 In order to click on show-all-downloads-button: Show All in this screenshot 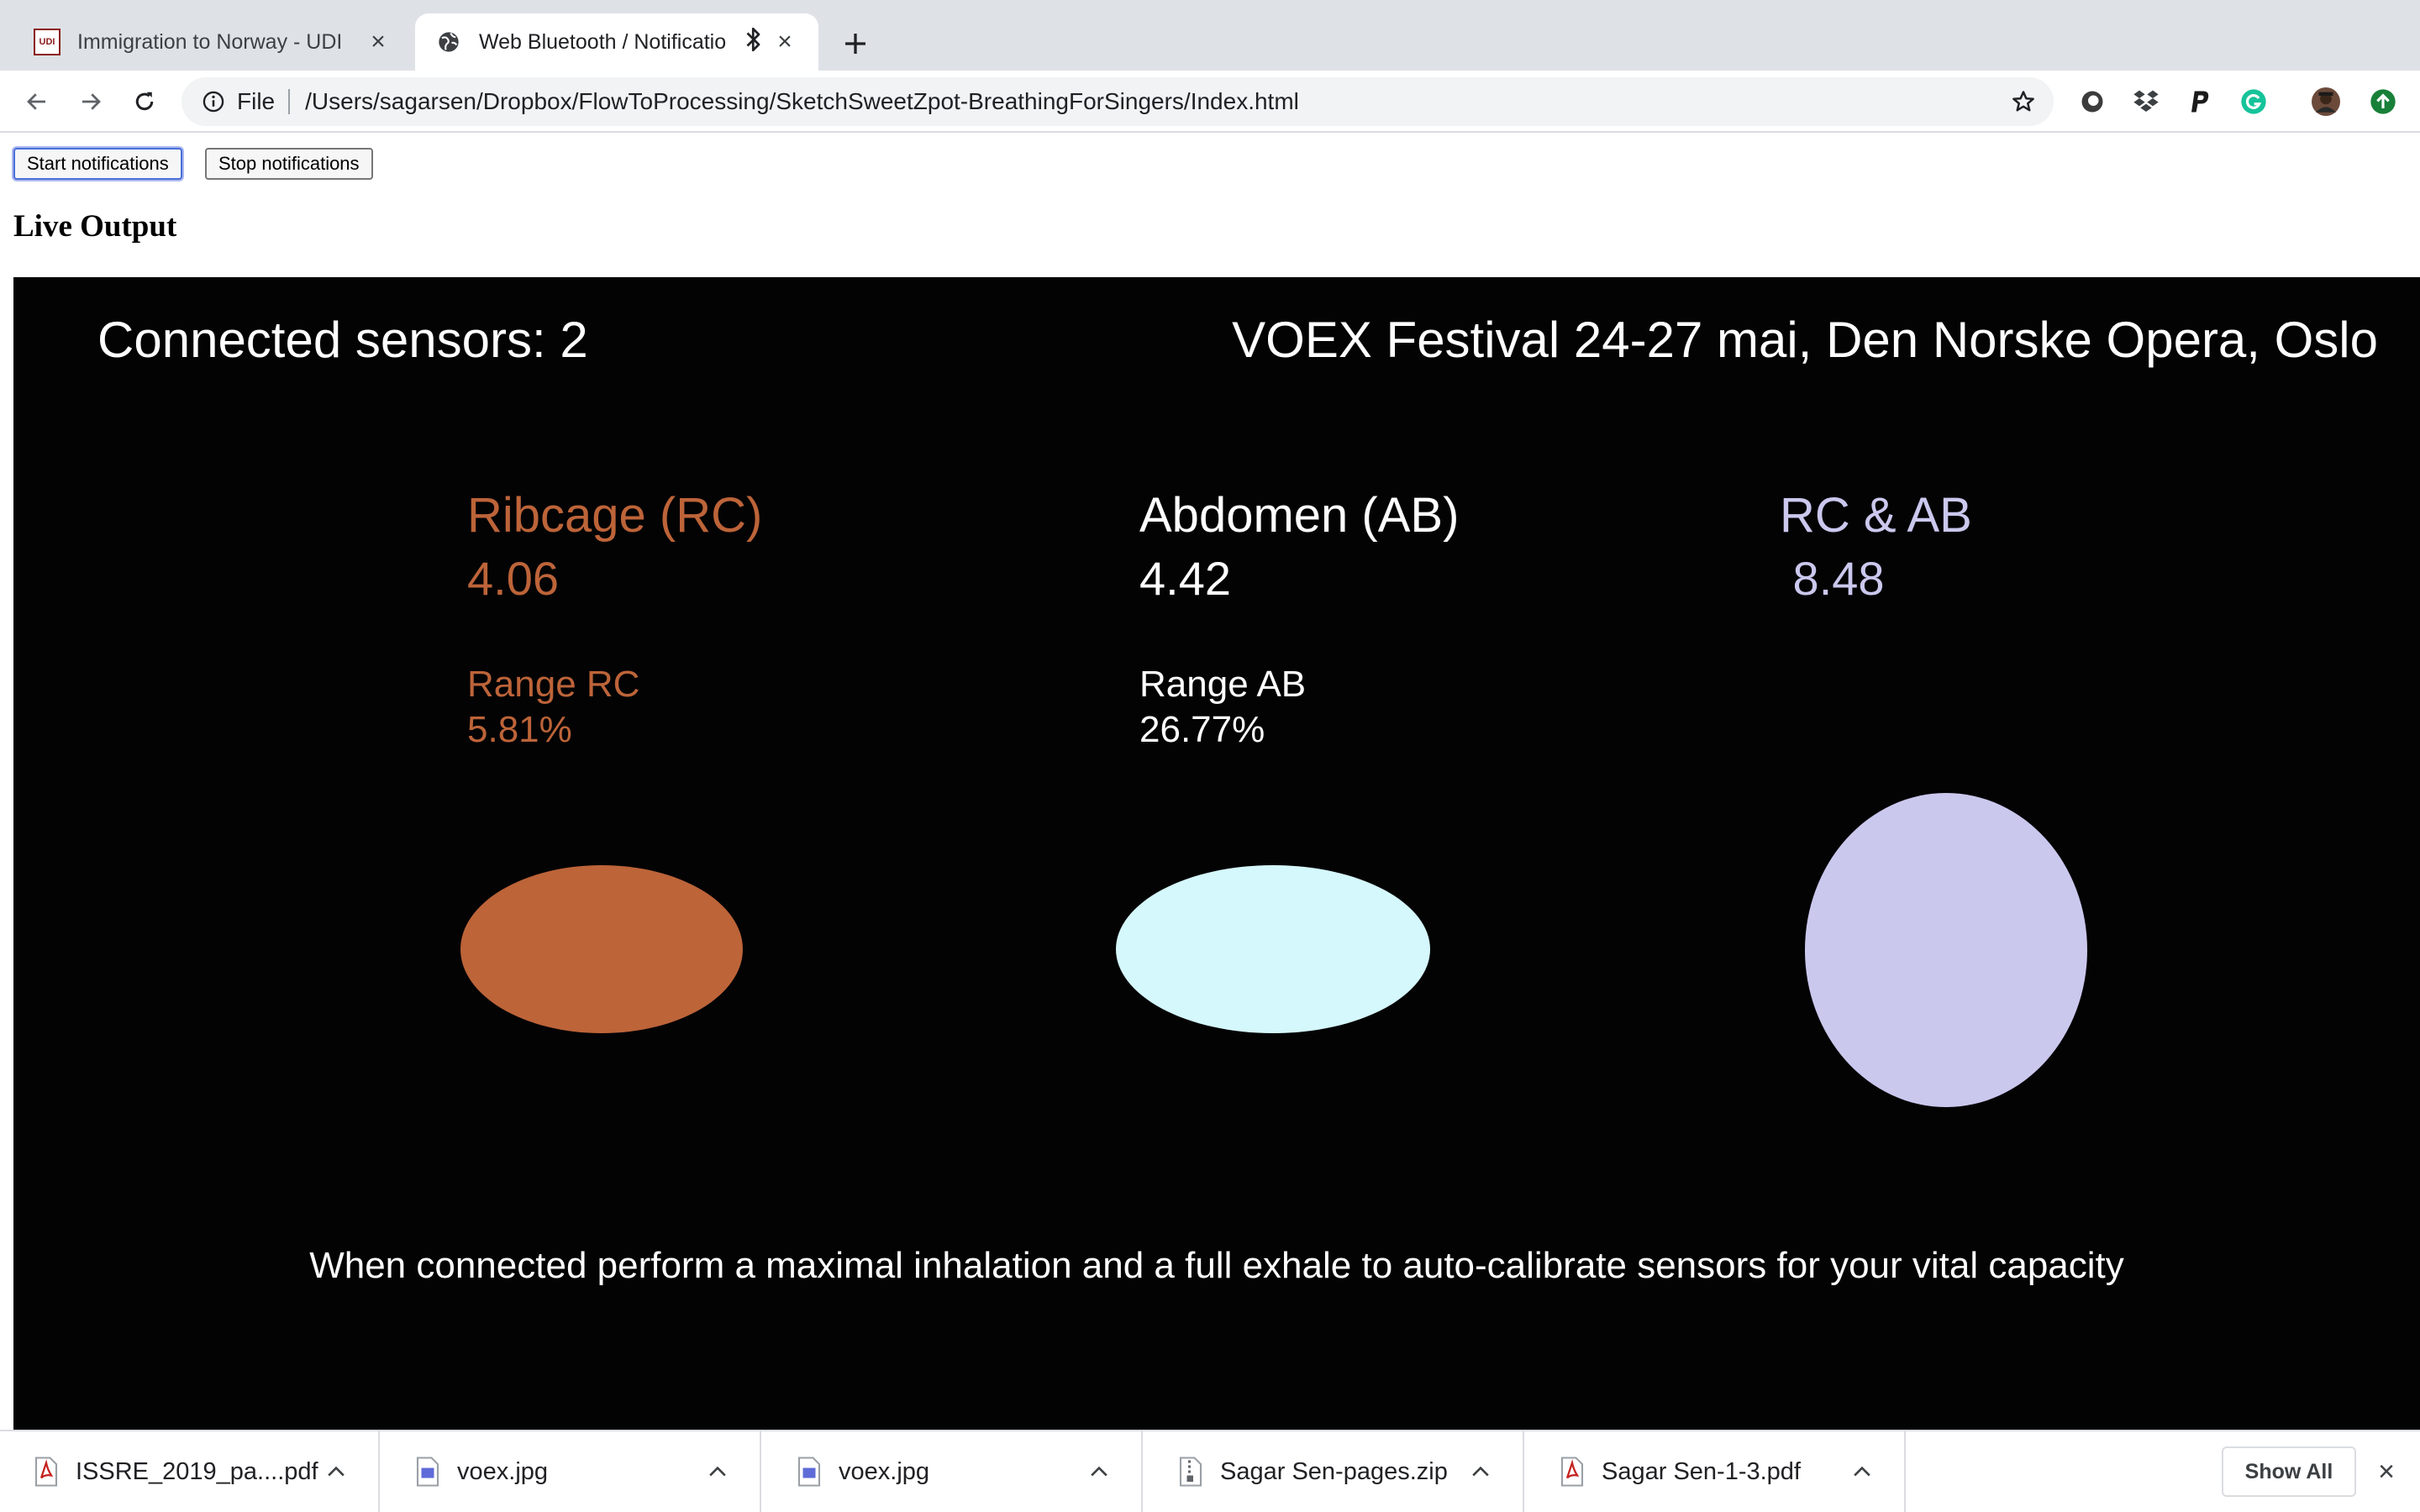, I will do `click(2289, 1471)`.